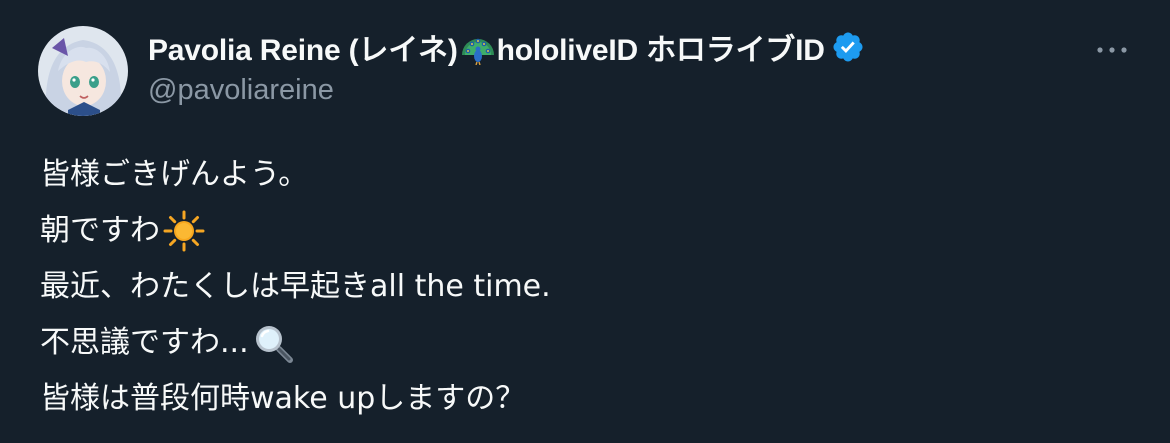  I want to click on tweet-line-text: 朝ですわ, so click(100, 230).